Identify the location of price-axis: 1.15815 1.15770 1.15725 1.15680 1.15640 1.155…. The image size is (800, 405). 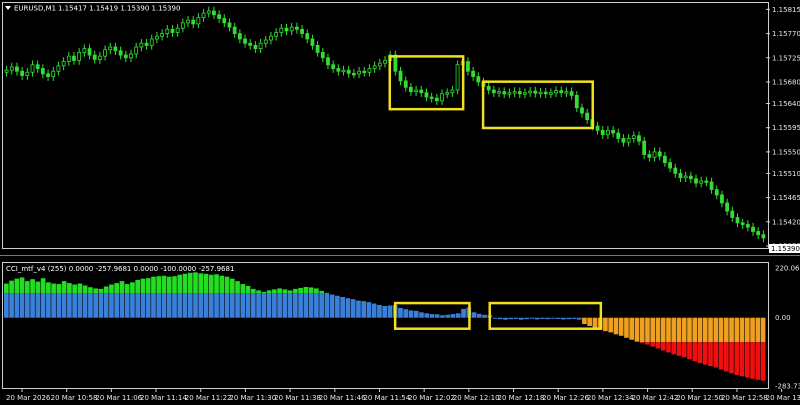
(783, 128).